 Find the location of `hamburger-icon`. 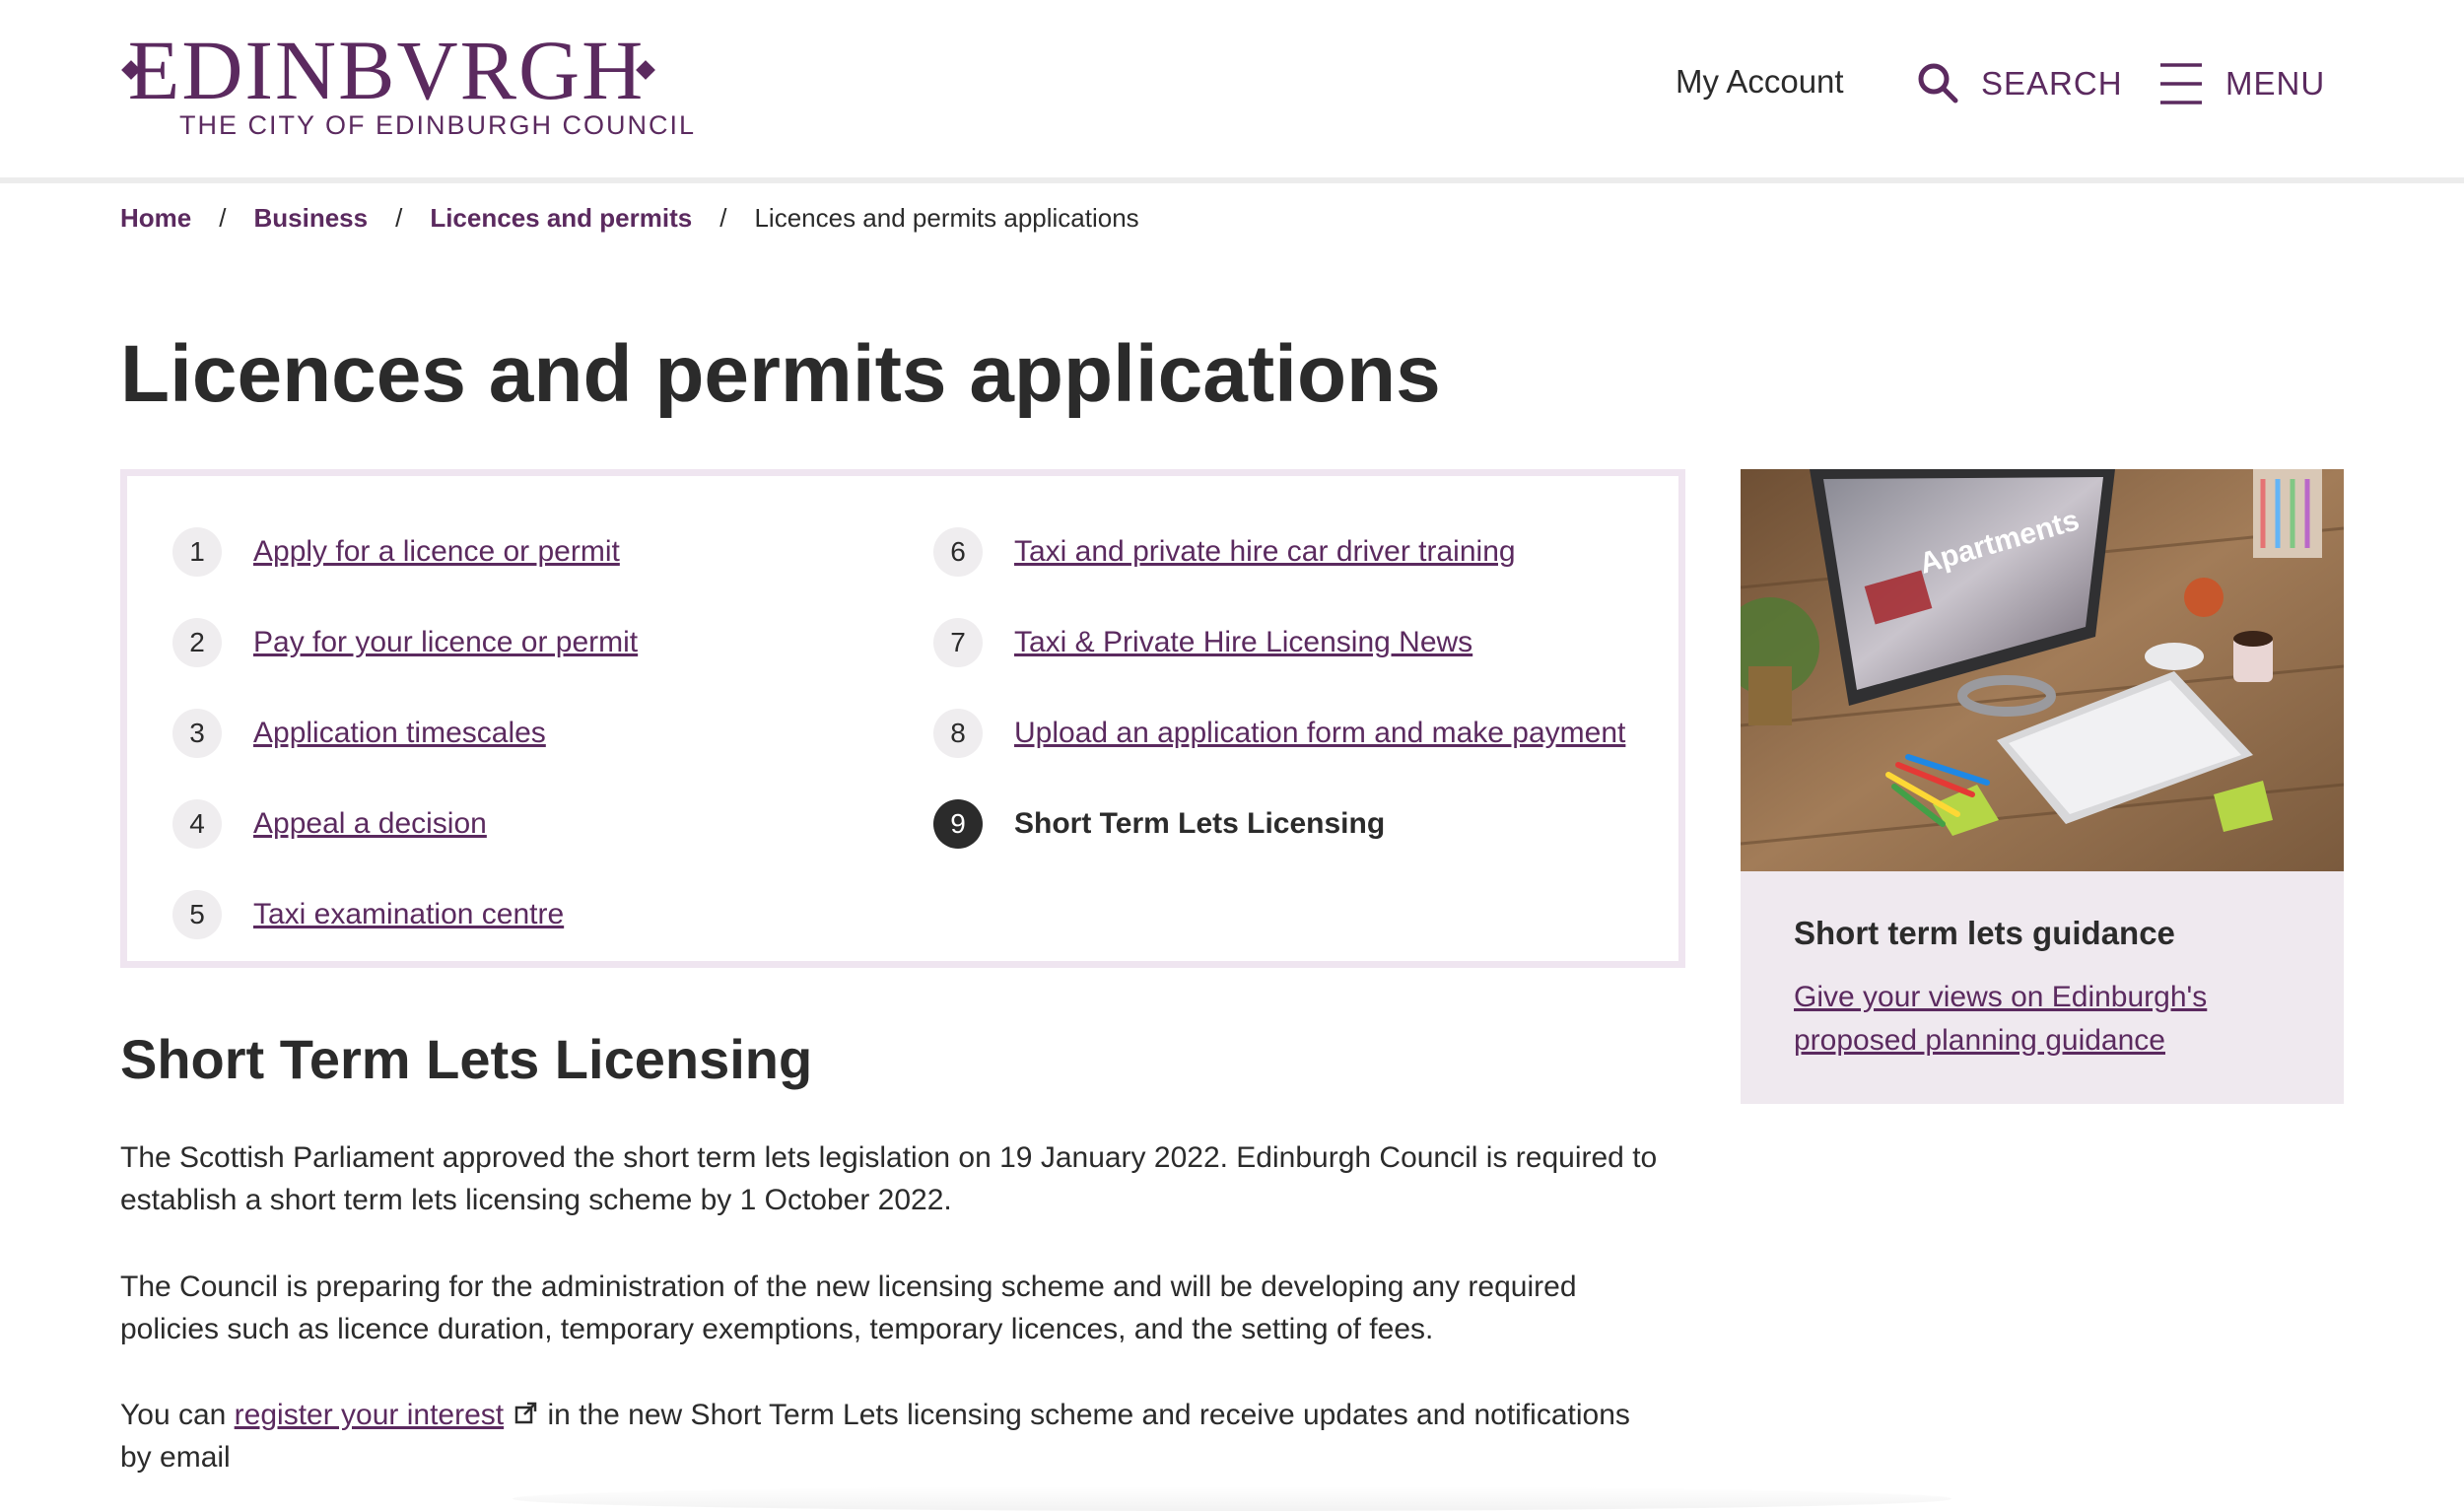

hamburger-icon is located at coordinates (2181, 83).